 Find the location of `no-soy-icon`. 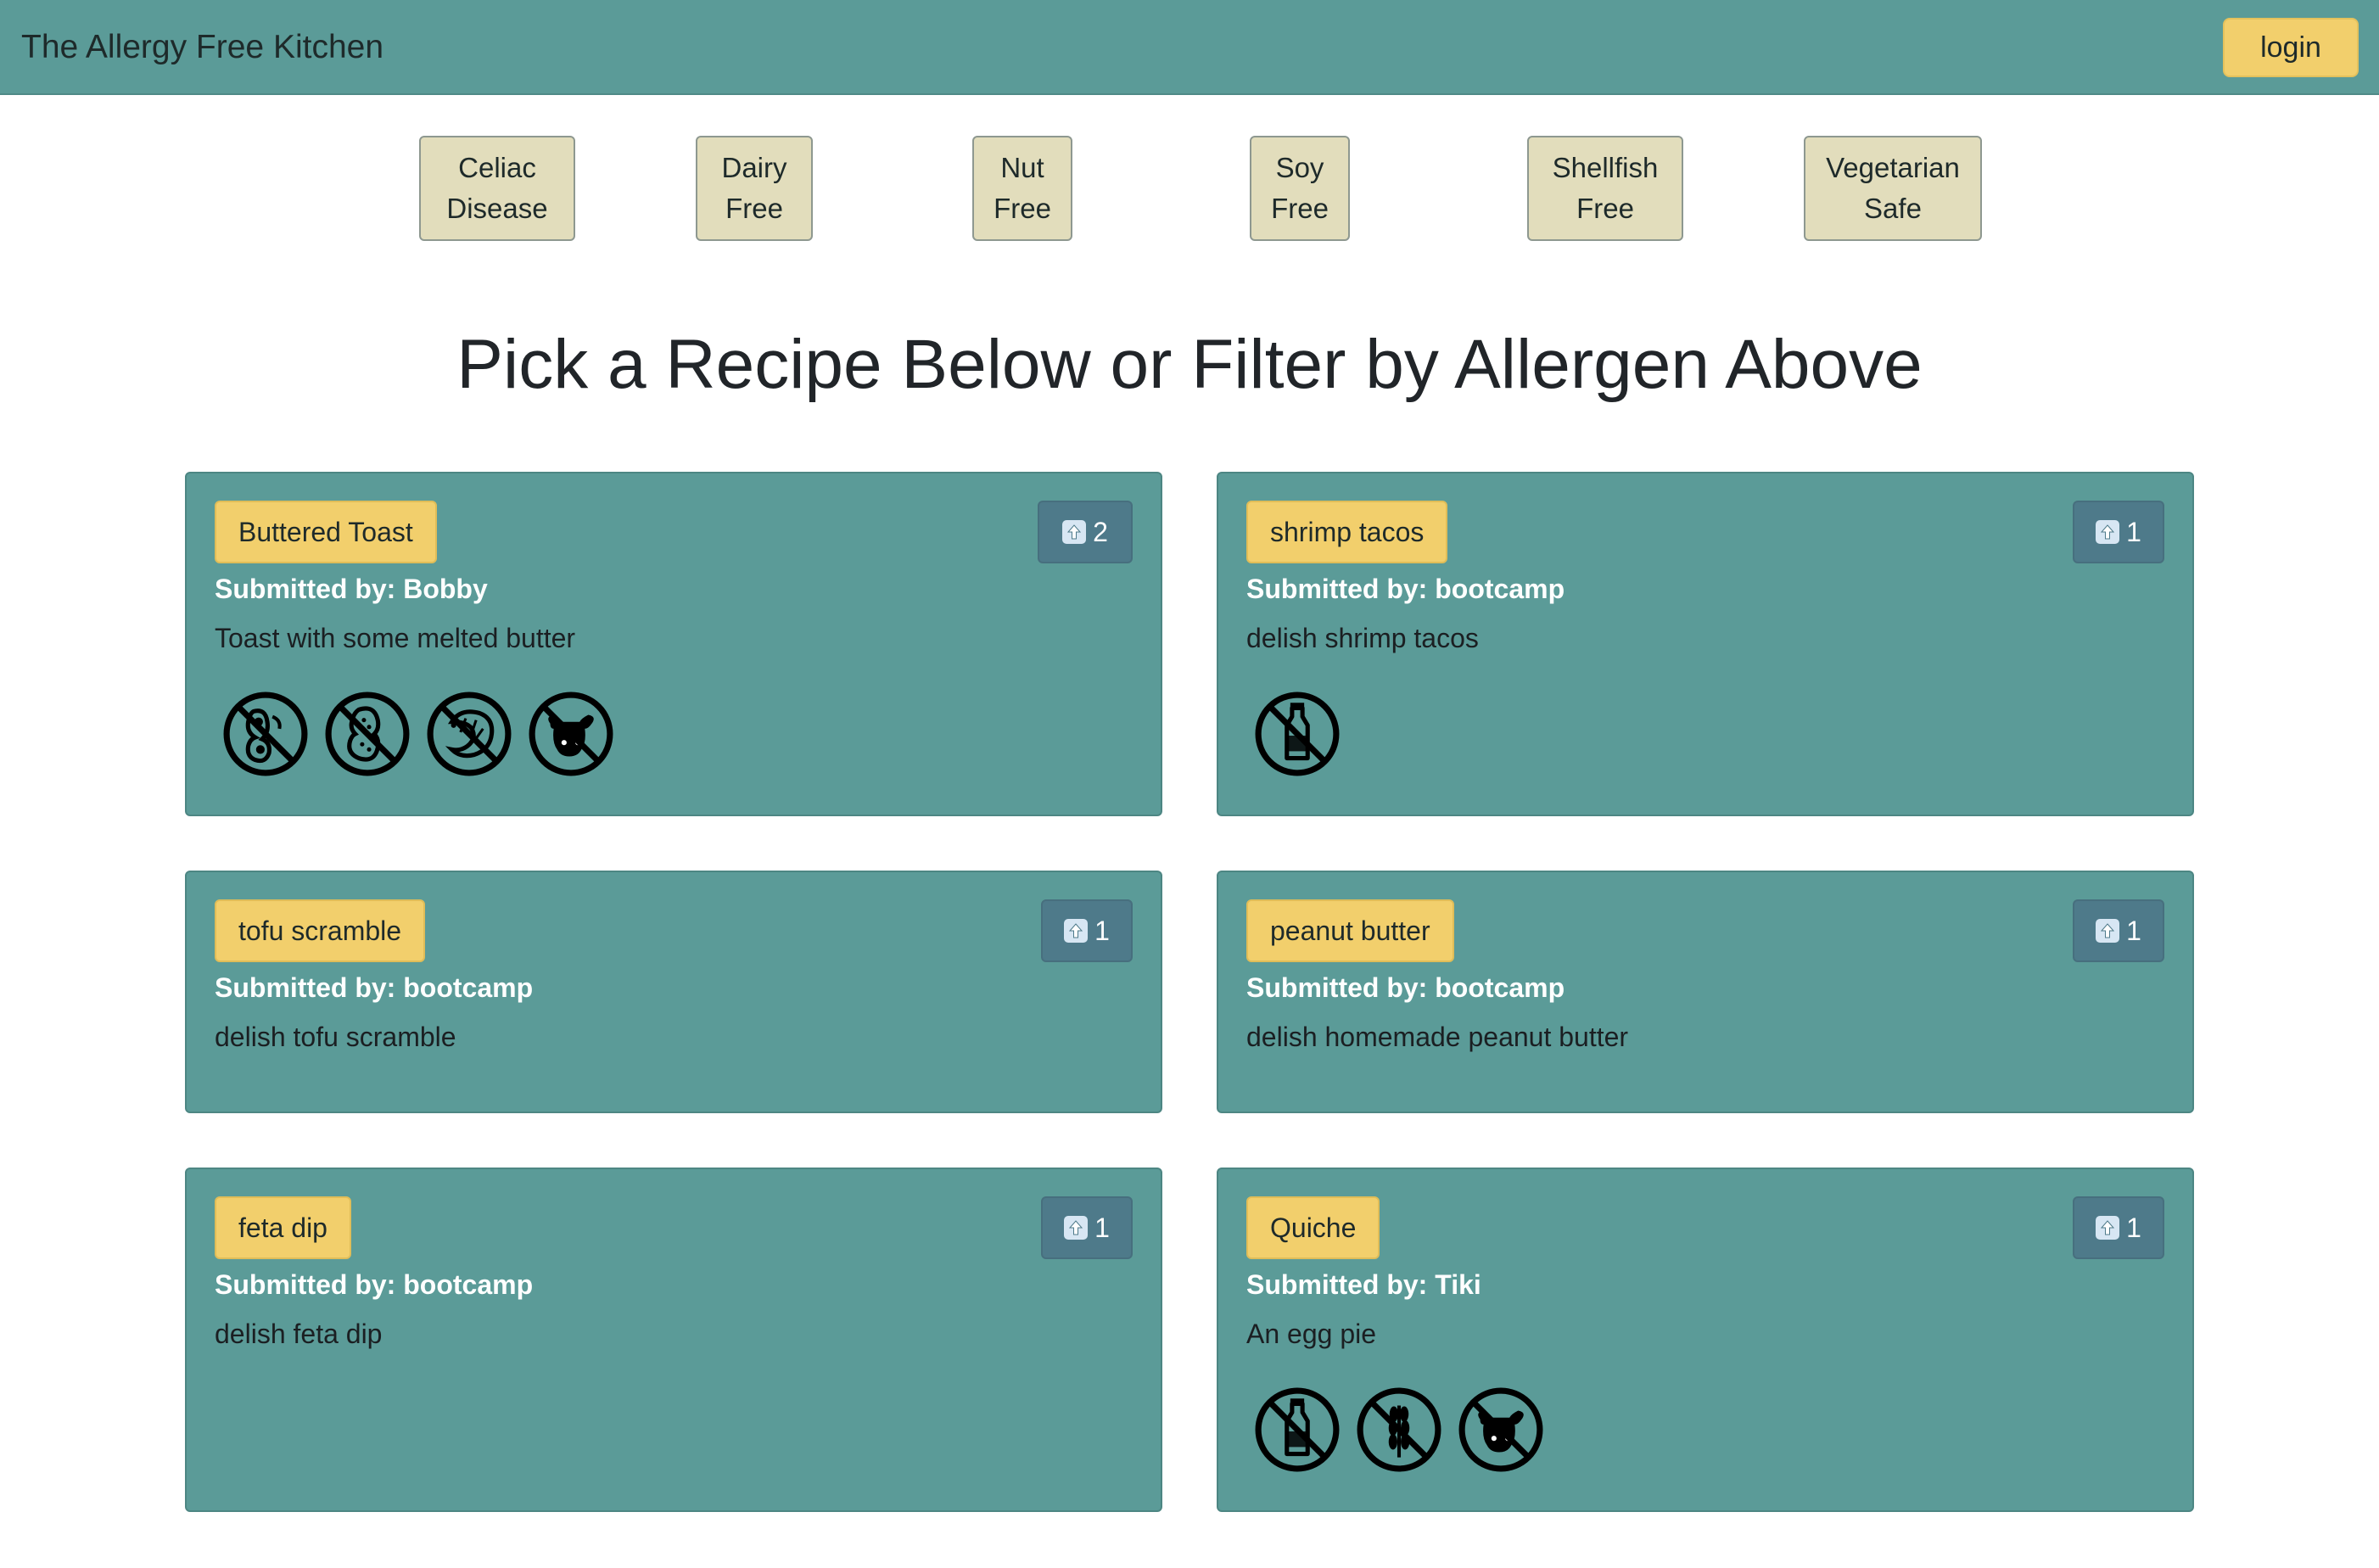

no-soy-icon is located at coordinates (265, 734).